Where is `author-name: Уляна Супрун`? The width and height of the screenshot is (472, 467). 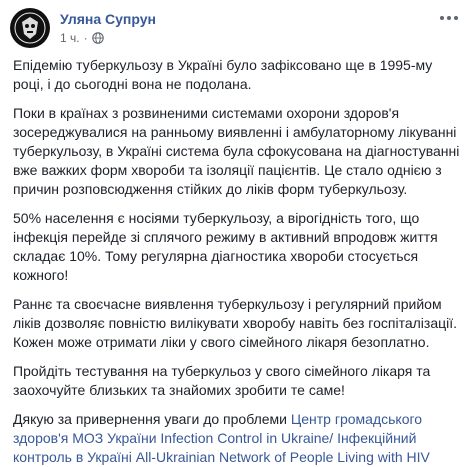 author-name: Уляна Супрун is located at coordinates (108, 19).